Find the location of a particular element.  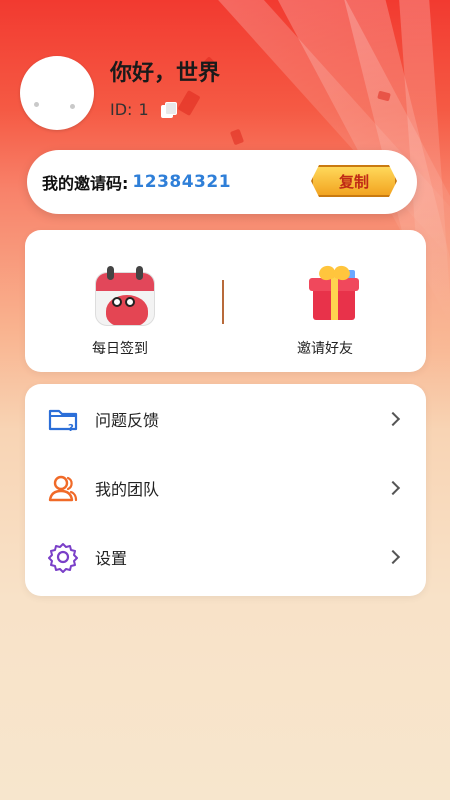

gear-icon is located at coordinates (63, 558).